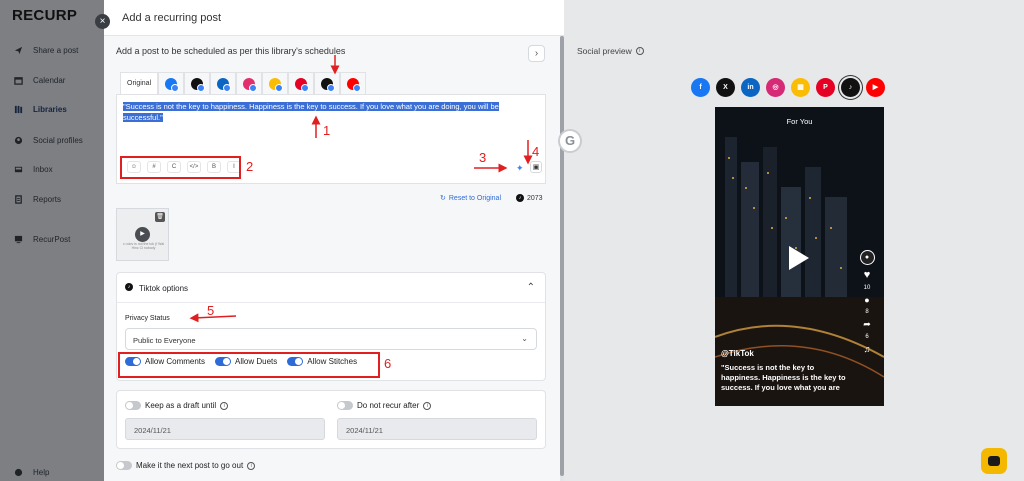 The height and width of the screenshot is (481, 1024). I want to click on sidebar-item-label: Social profiles, so click(58, 140).